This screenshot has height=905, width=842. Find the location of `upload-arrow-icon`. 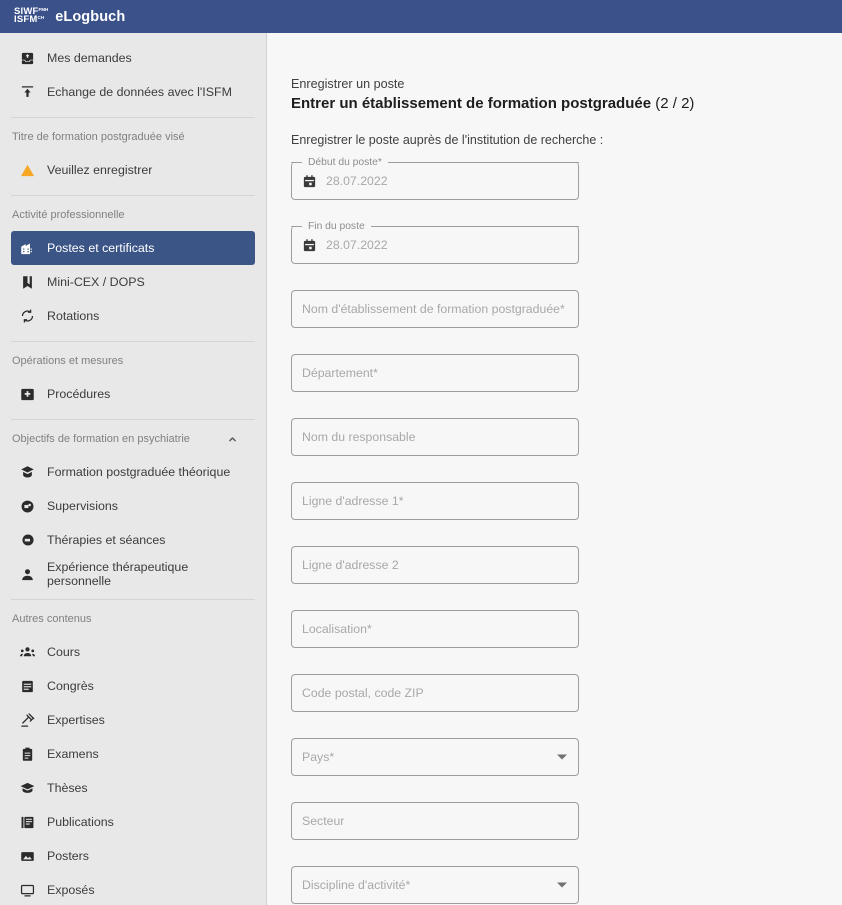

upload-arrow-icon is located at coordinates (27, 92).